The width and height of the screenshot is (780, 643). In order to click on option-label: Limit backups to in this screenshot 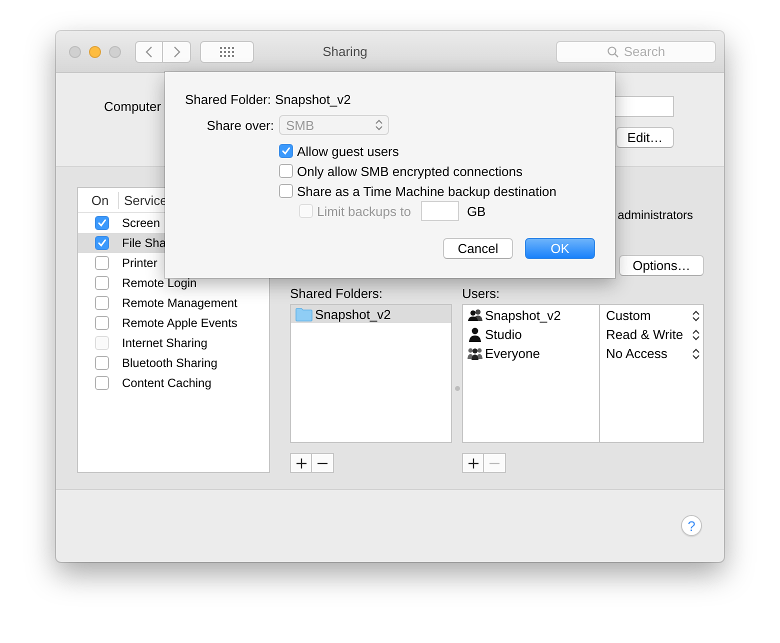, I will do `click(364, 211)`.